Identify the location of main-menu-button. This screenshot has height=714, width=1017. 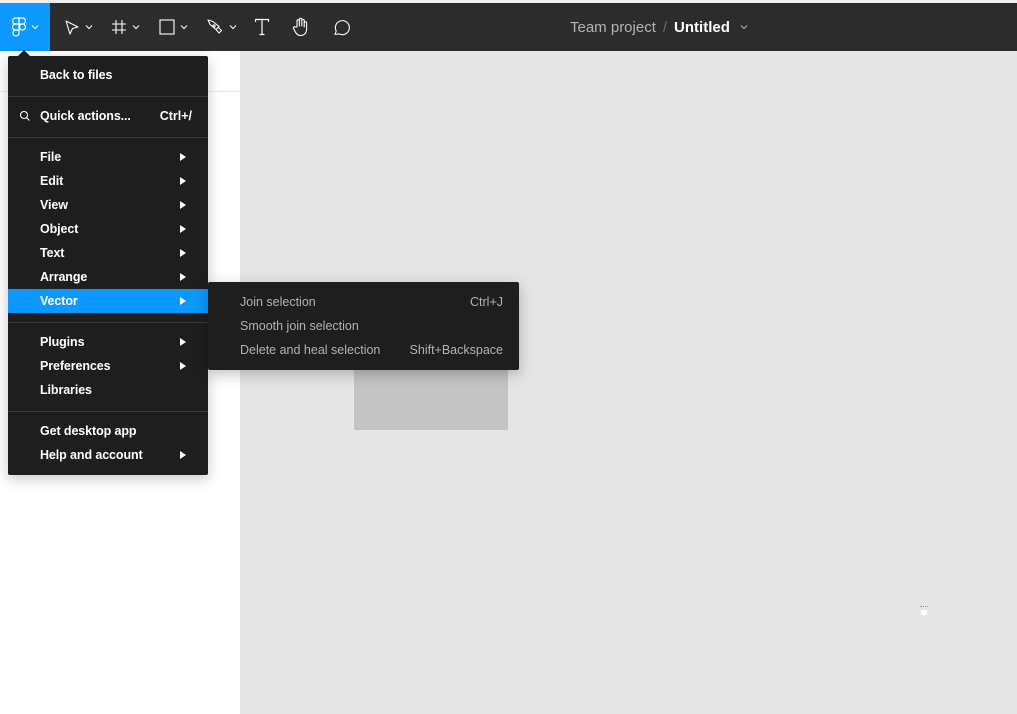
(25, 27).